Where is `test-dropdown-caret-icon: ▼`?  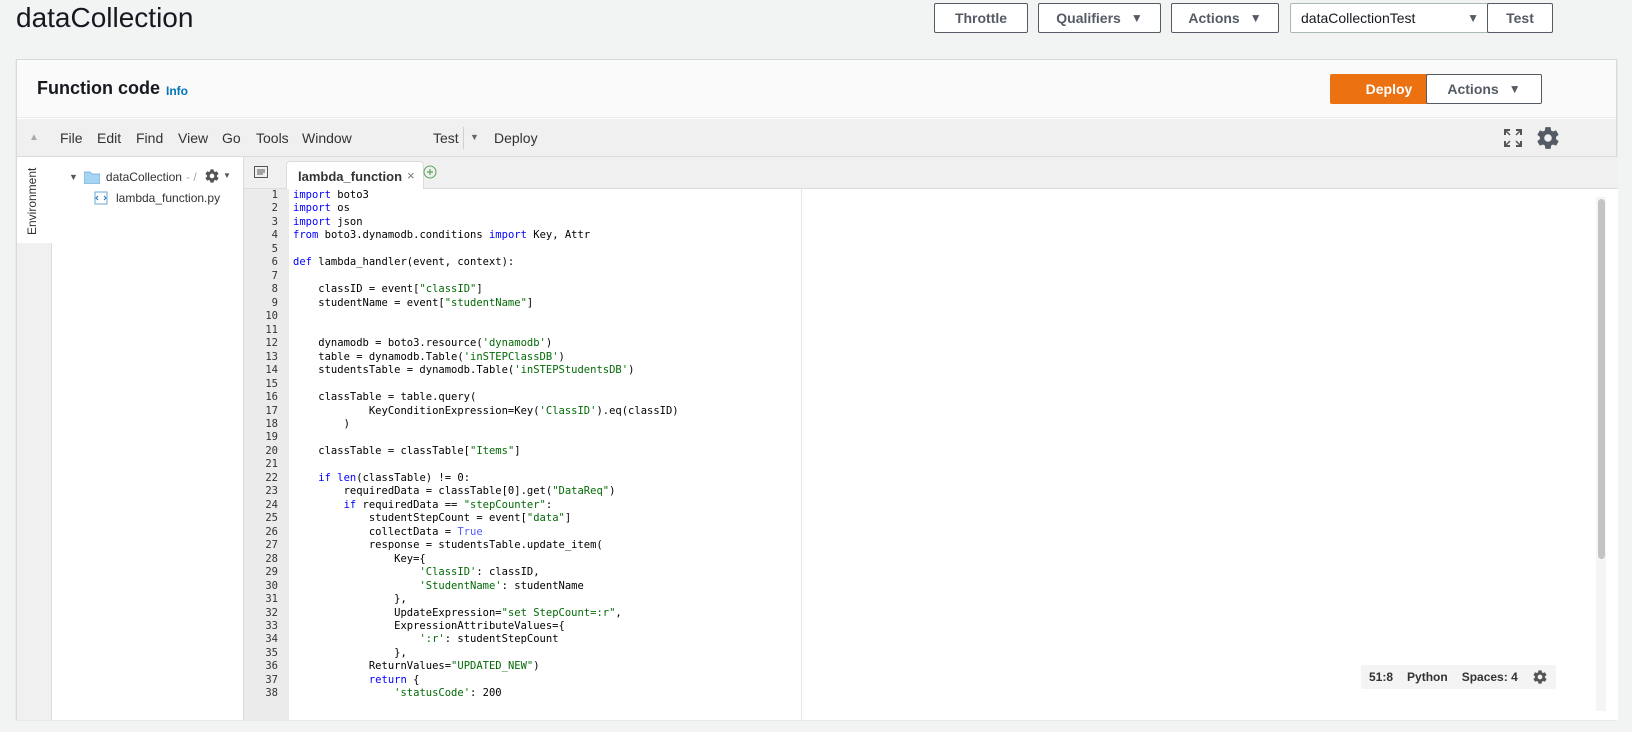 test-dropdown-caret-icon: ▼ is located at coordinates (474, 137).